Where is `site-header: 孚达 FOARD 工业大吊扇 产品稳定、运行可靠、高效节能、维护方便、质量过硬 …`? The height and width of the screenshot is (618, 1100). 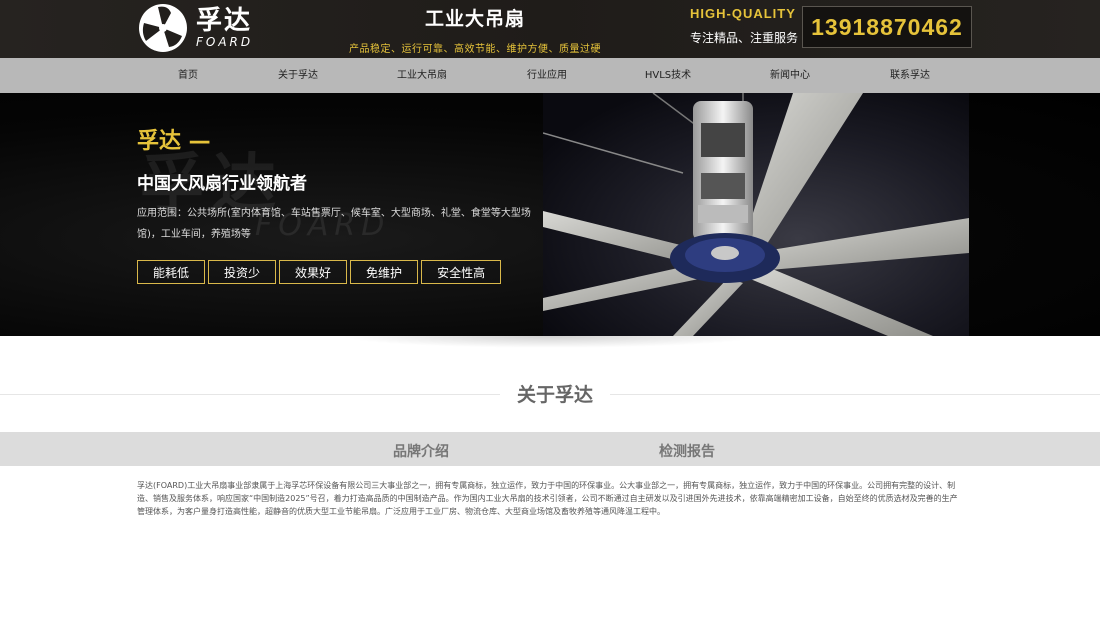
site-header: 孚达 FOARD 工业大吊扇 产品稳定、运行可靠、高效节能、维护方便、质量过硬 … is located at coordinates (550, 29).